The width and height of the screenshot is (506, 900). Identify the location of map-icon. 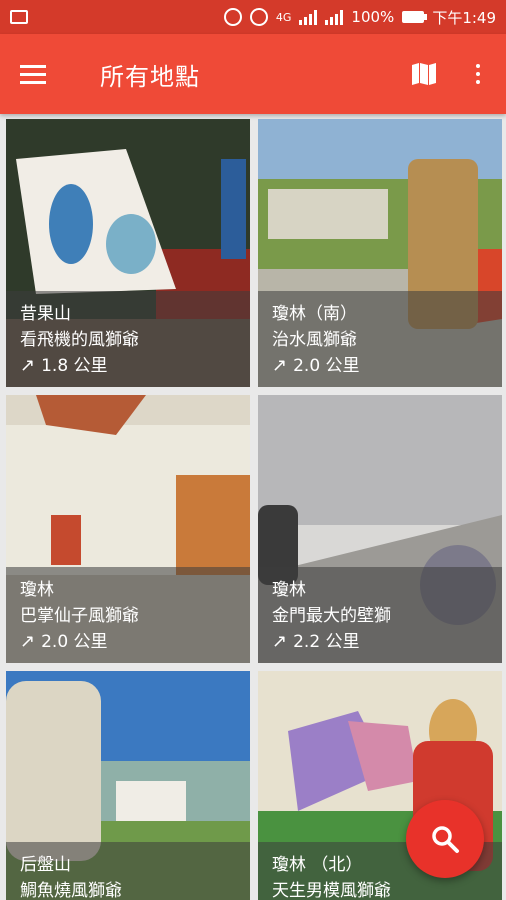
(424, 74).